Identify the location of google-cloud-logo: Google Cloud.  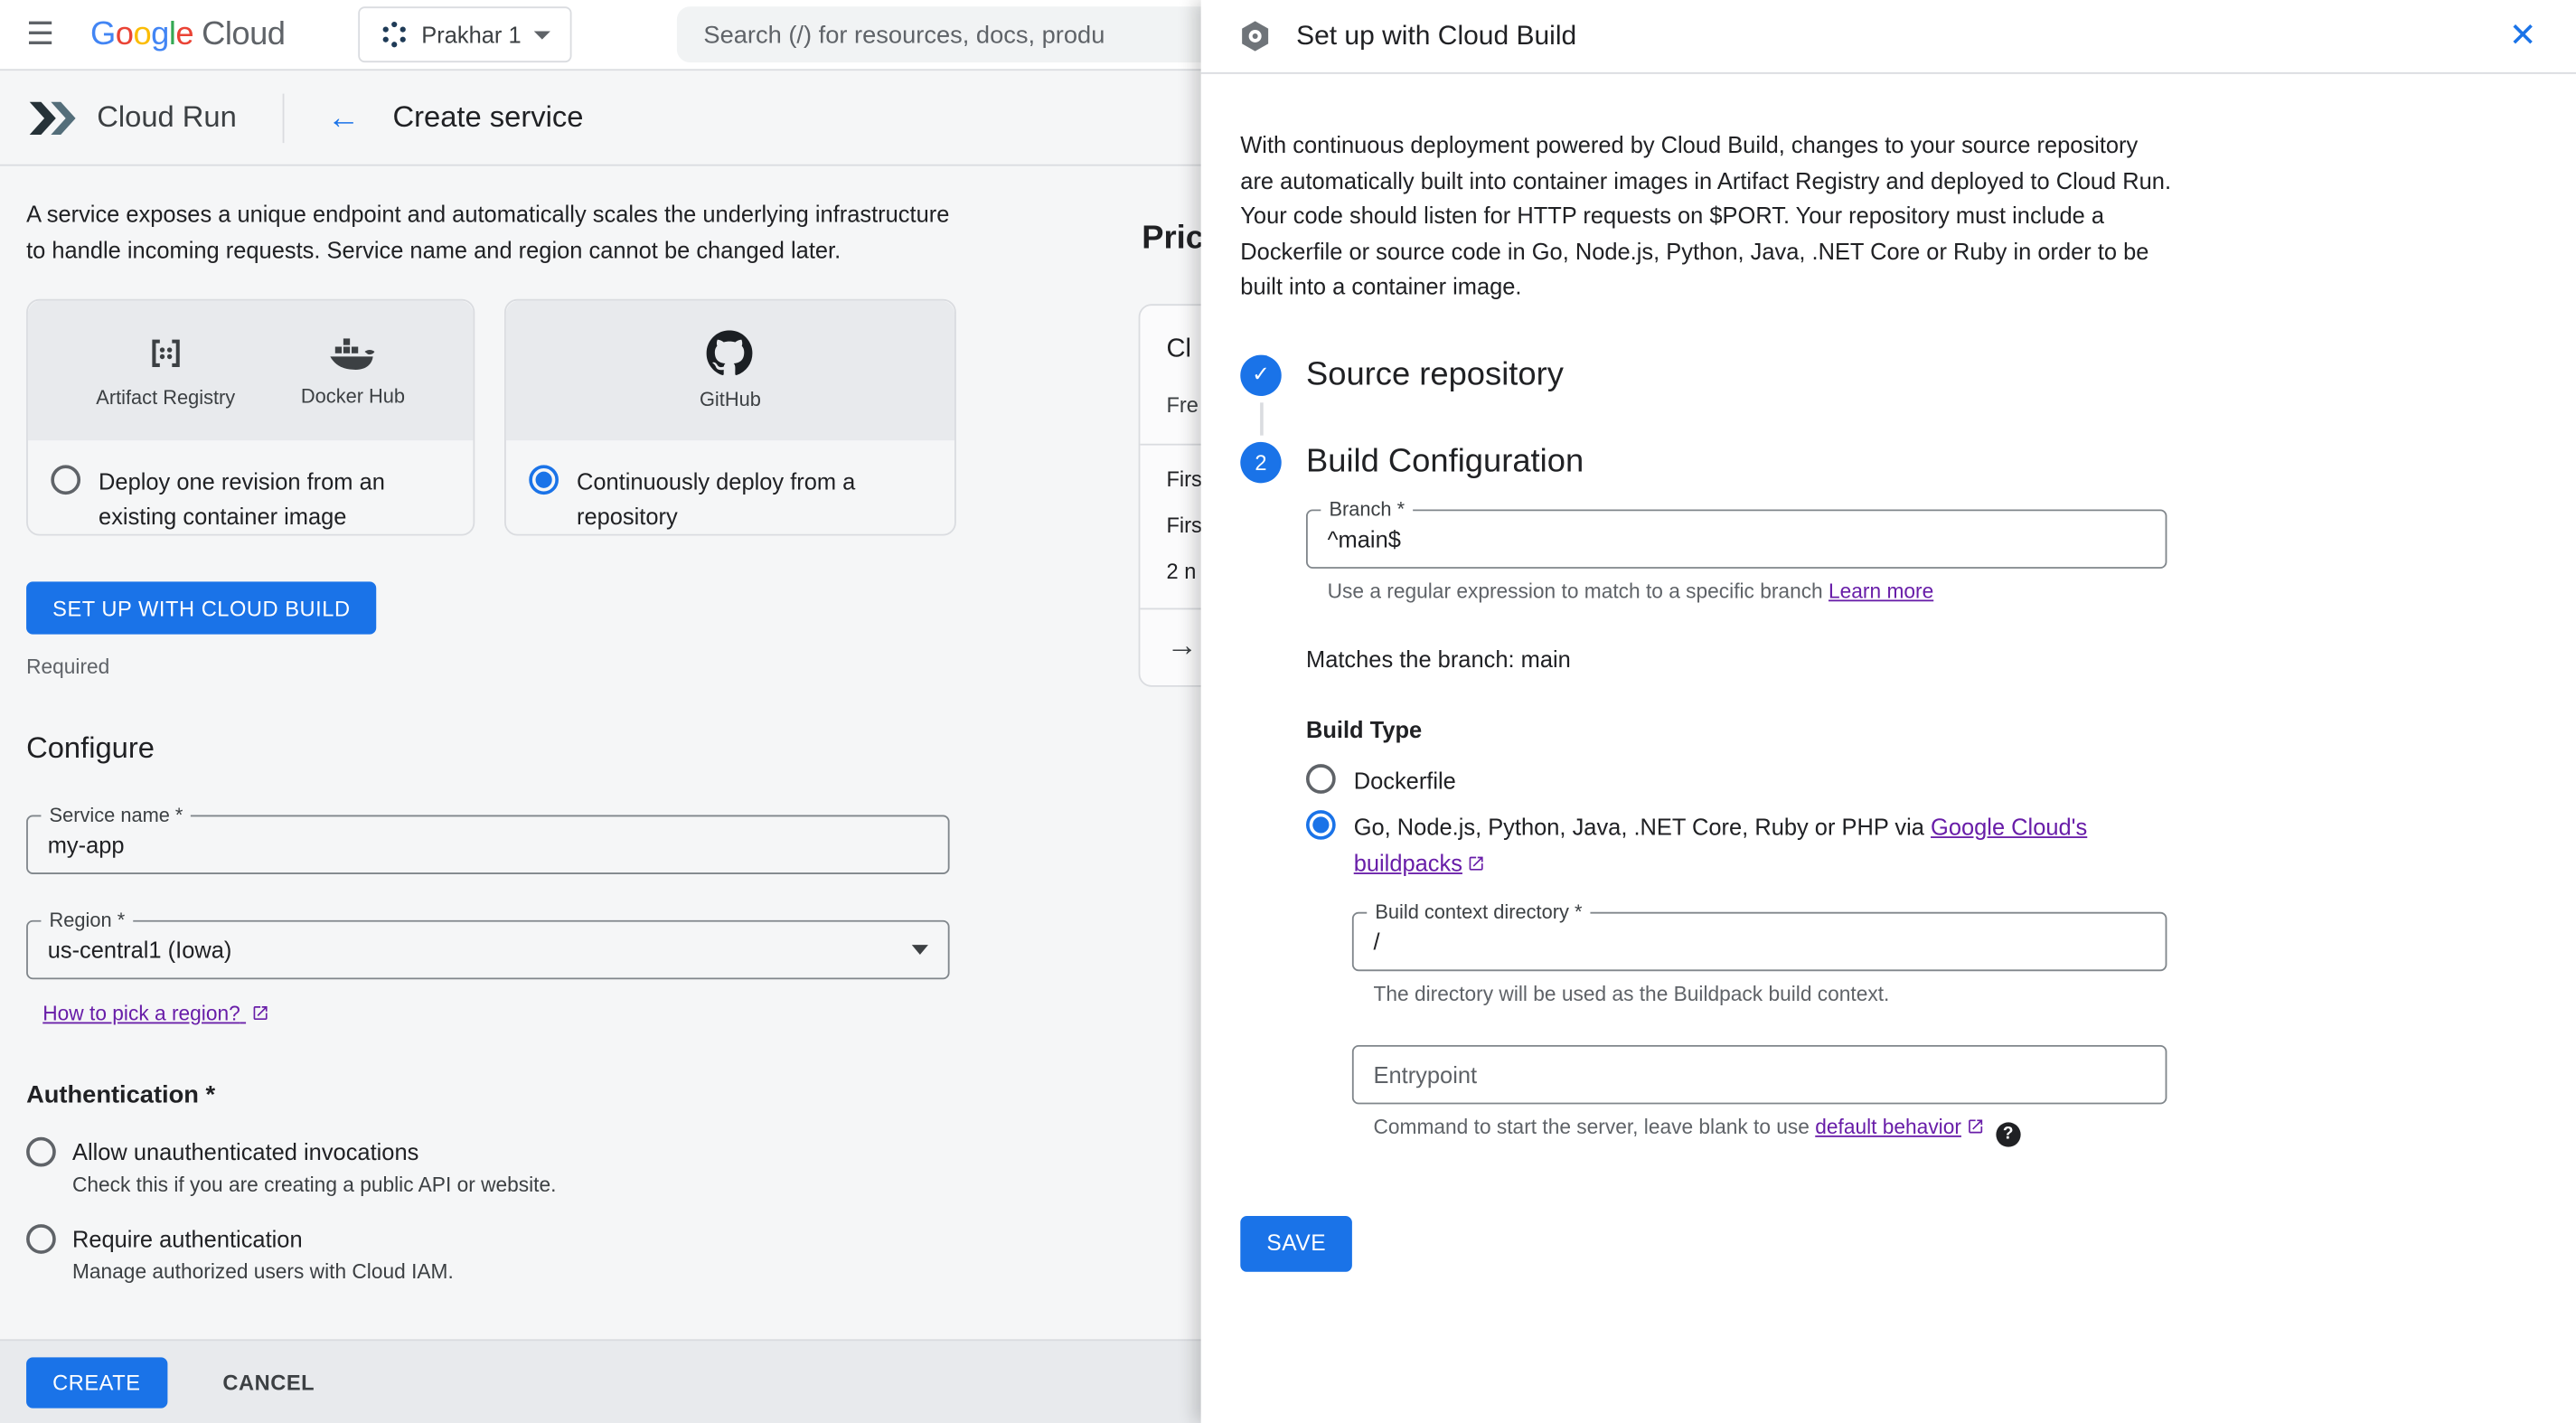
(188, 34).